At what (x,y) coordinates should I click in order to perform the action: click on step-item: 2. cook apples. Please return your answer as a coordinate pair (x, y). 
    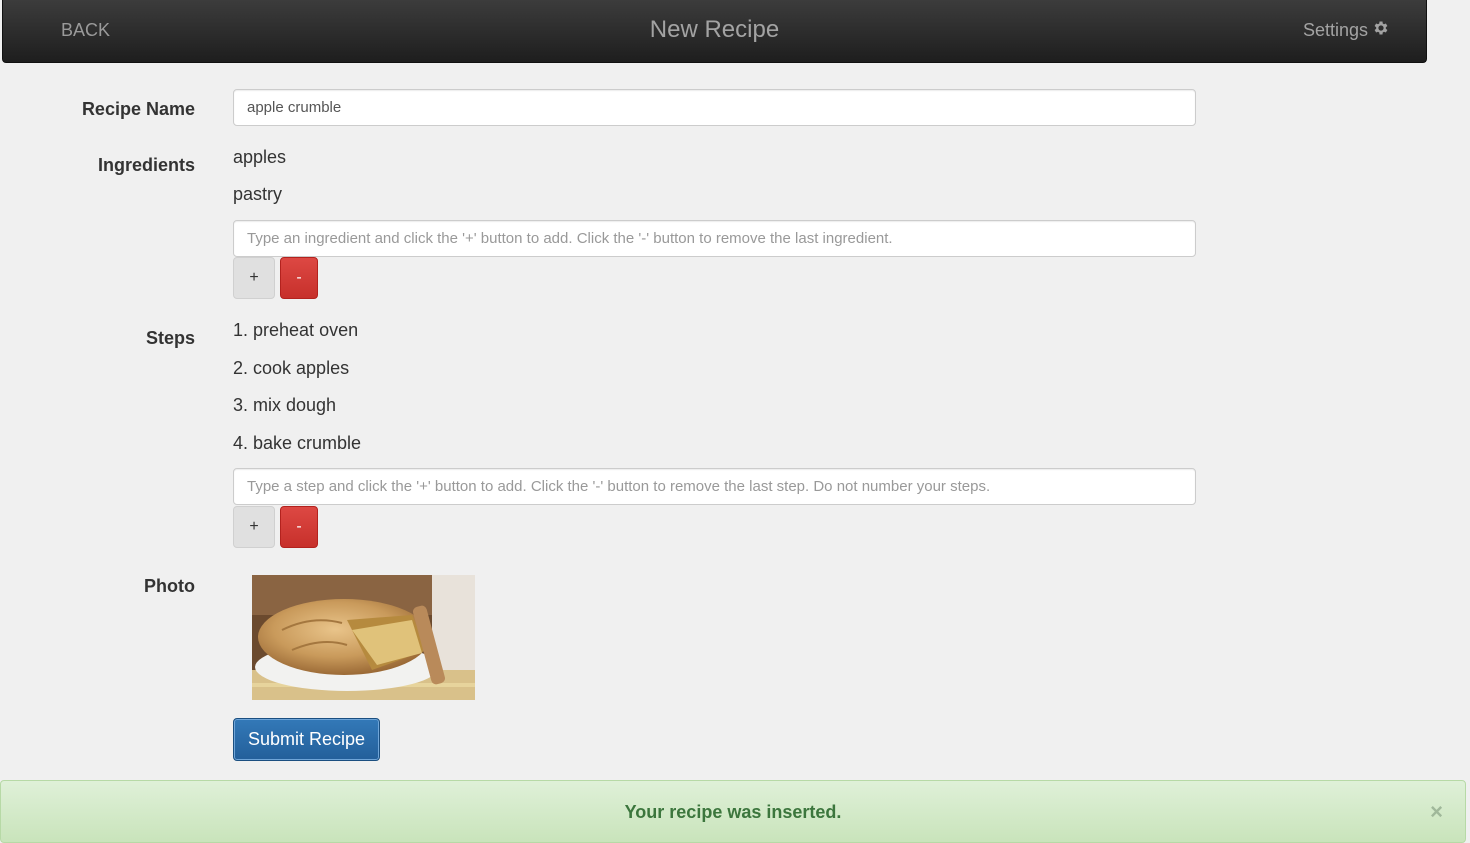
    Looking at the image, I should click on (291, 368).